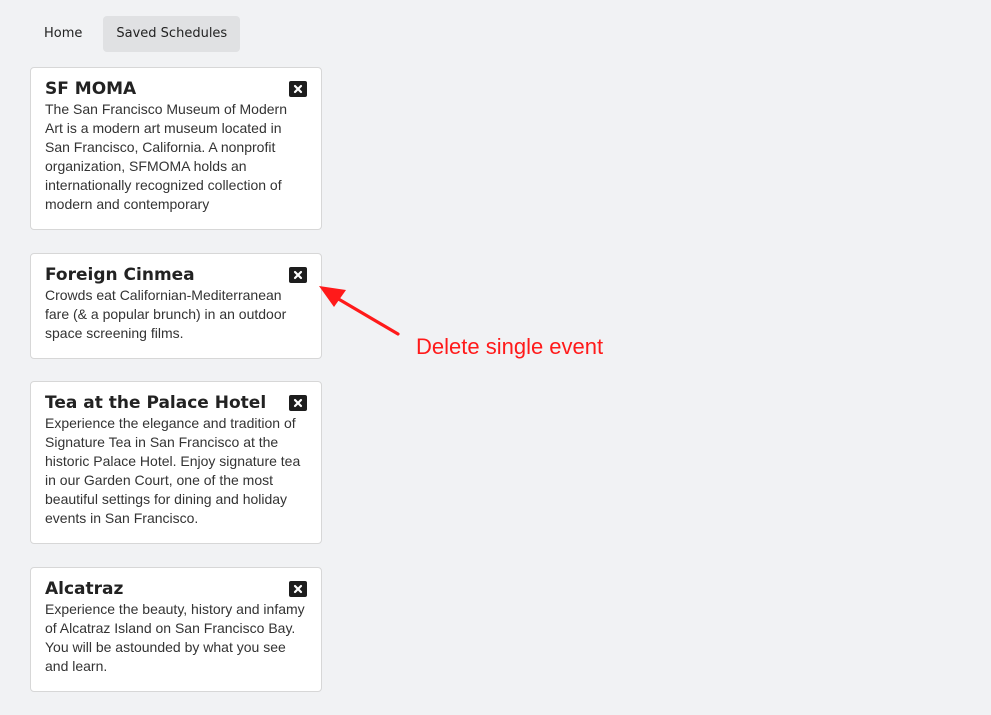  I want to click on event-title: Alcatraz, so click(84, 589).